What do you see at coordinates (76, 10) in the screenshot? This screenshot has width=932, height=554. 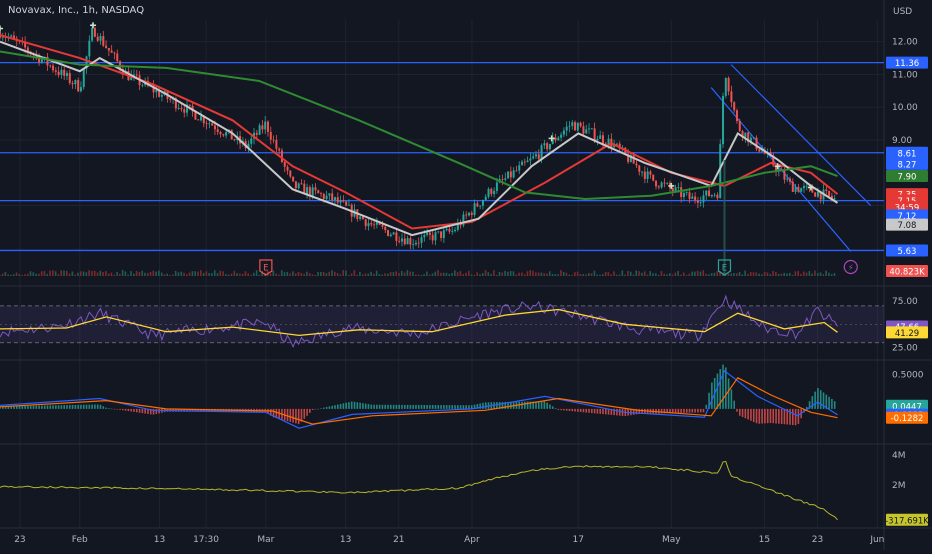 I see `ticker-title: Novavax, Inc., 1h, NASDAQ` at bounding box center [76, 10].